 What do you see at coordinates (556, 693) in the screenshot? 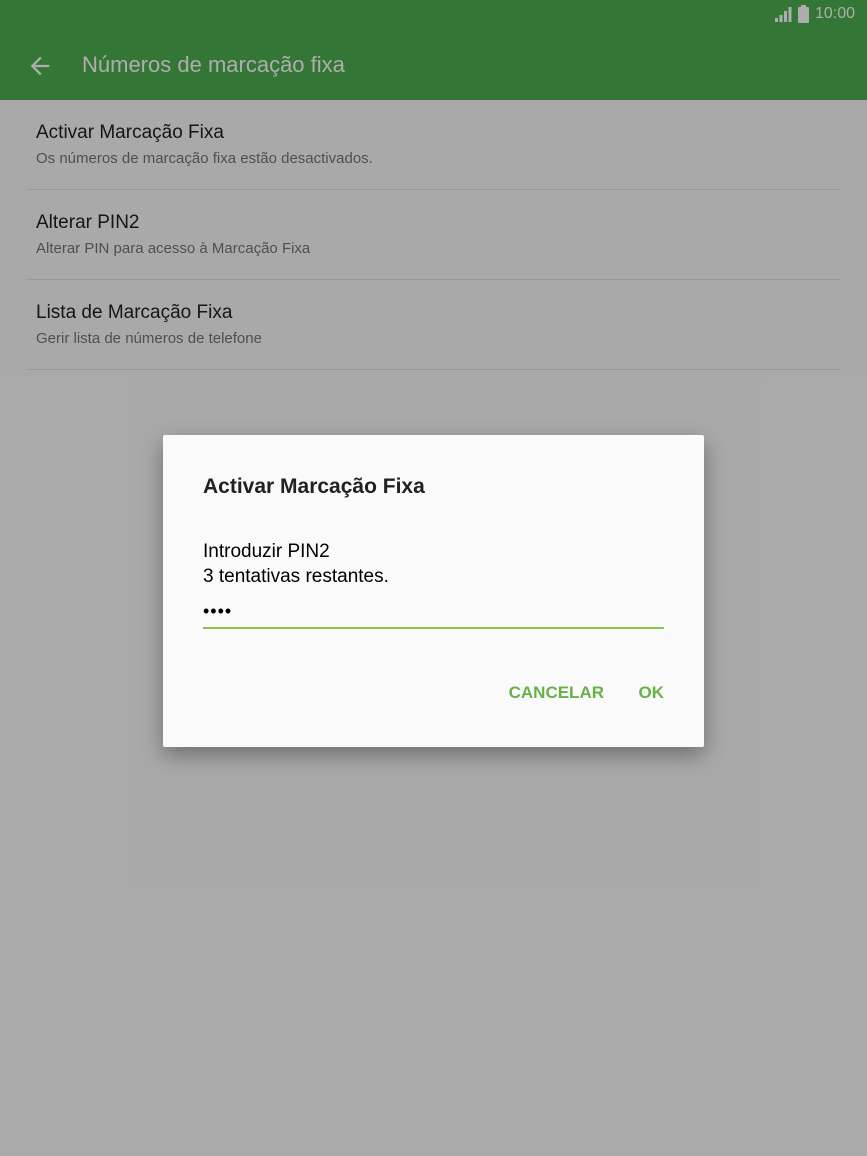
I see `cancel-button: CANCELAR` at bounding box center [556, 693].